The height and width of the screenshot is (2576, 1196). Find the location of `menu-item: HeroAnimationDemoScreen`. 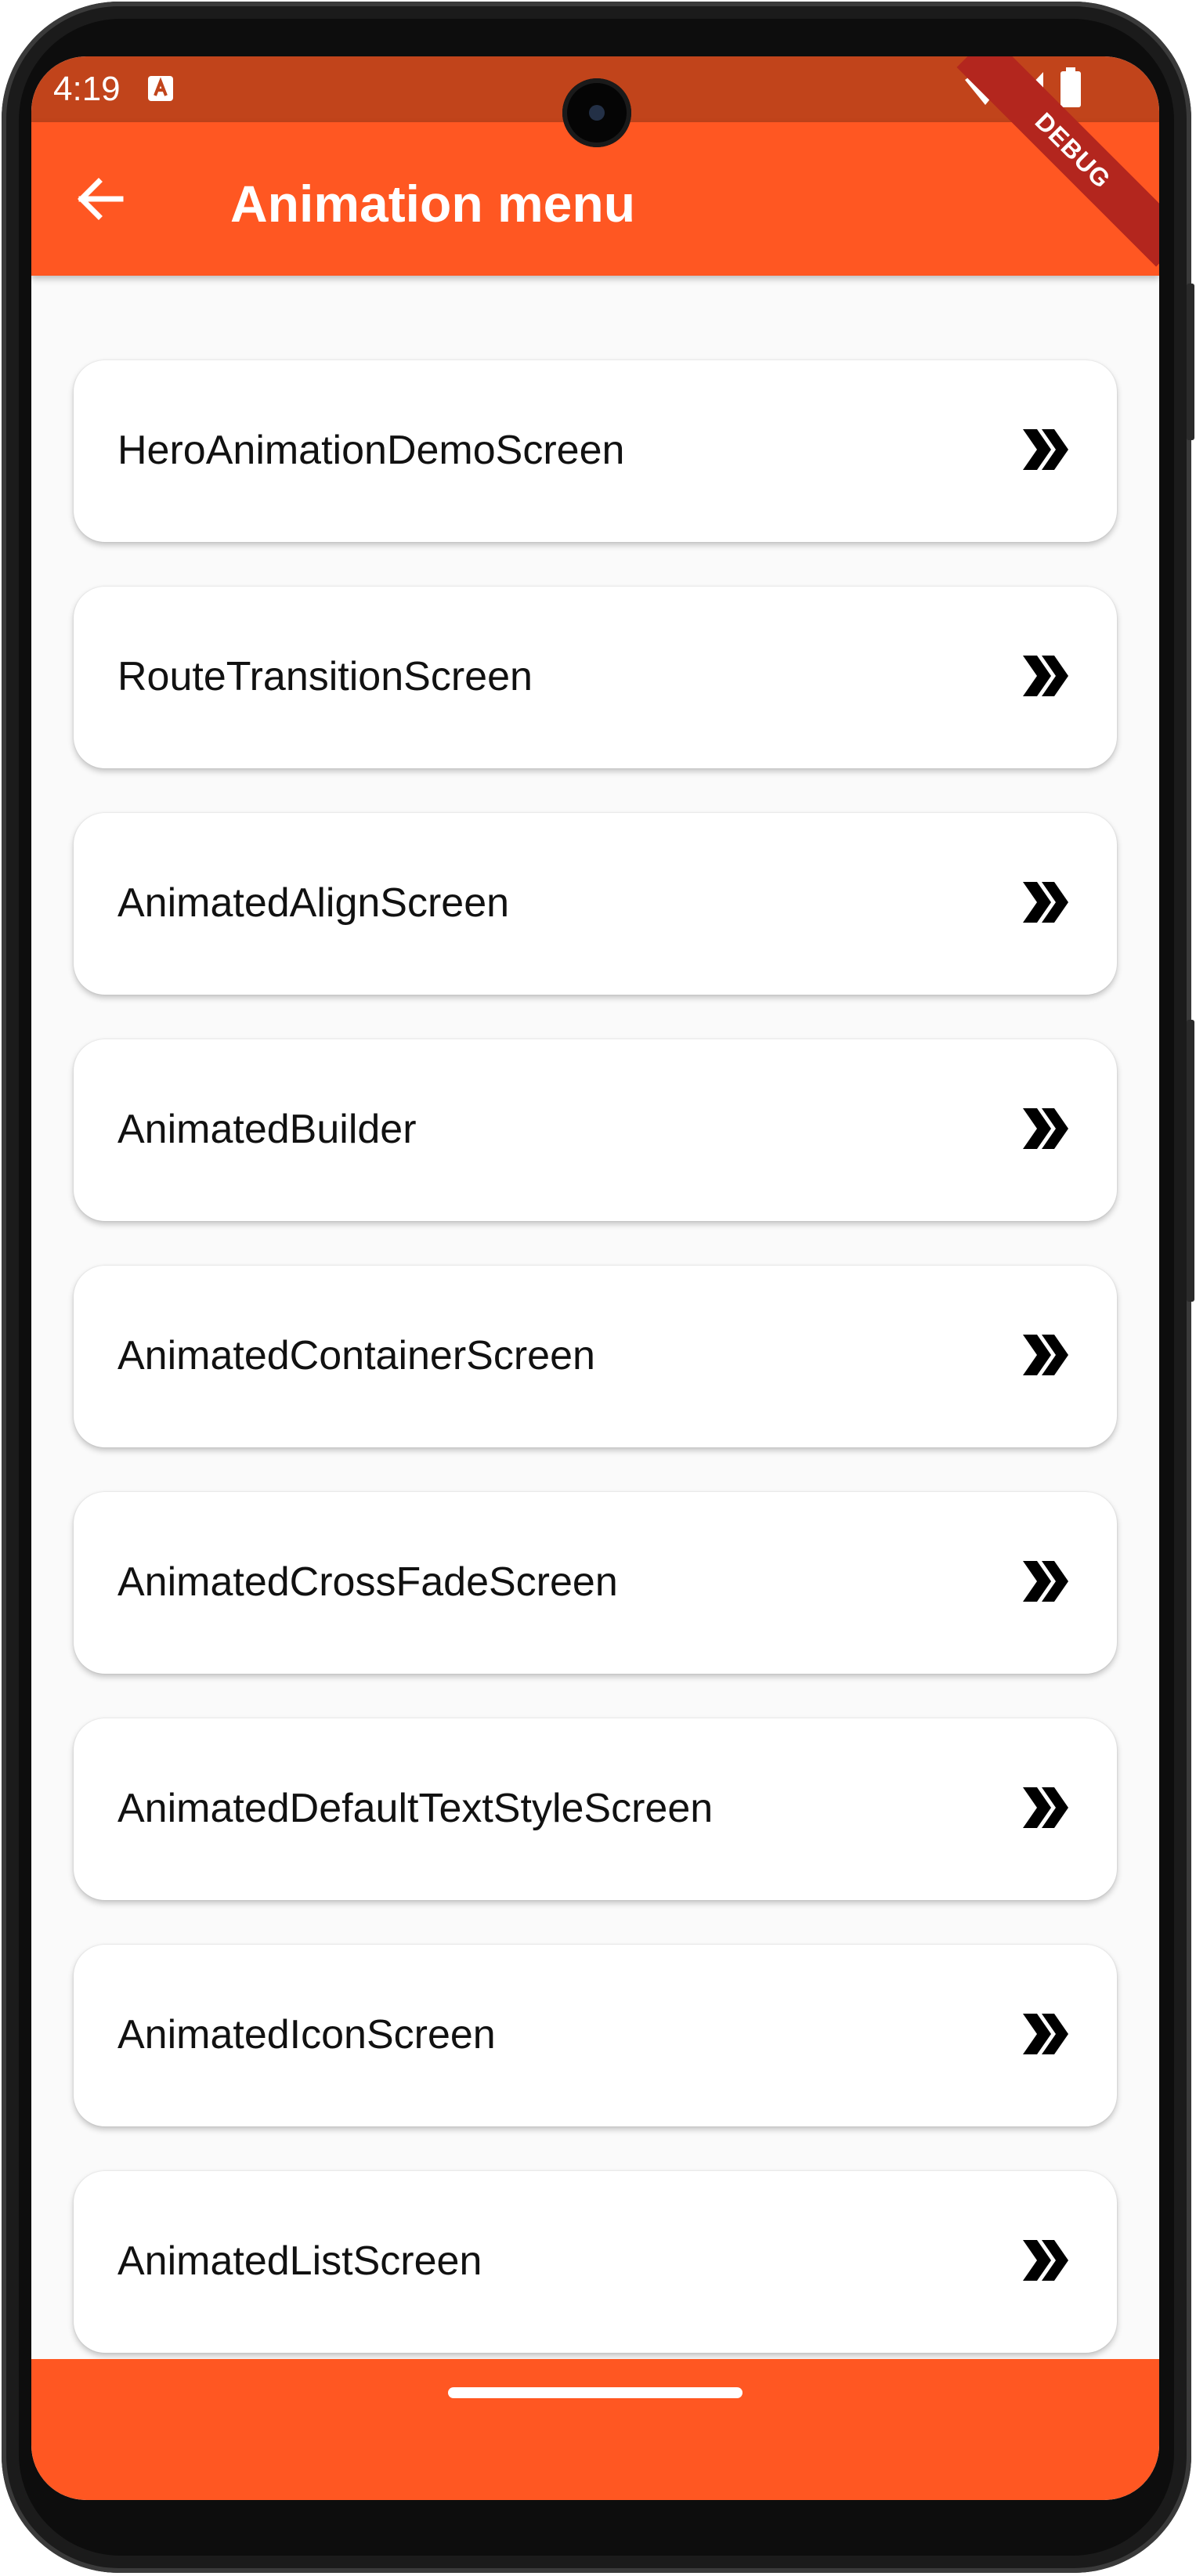

menu-item: HeroAnimationDemoScreen is located at coordinates (595, 451).